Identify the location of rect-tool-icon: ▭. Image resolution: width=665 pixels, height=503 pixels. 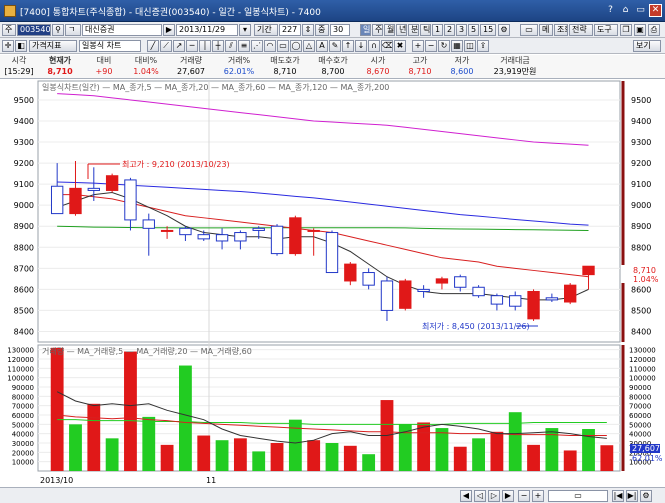
(283, 46).